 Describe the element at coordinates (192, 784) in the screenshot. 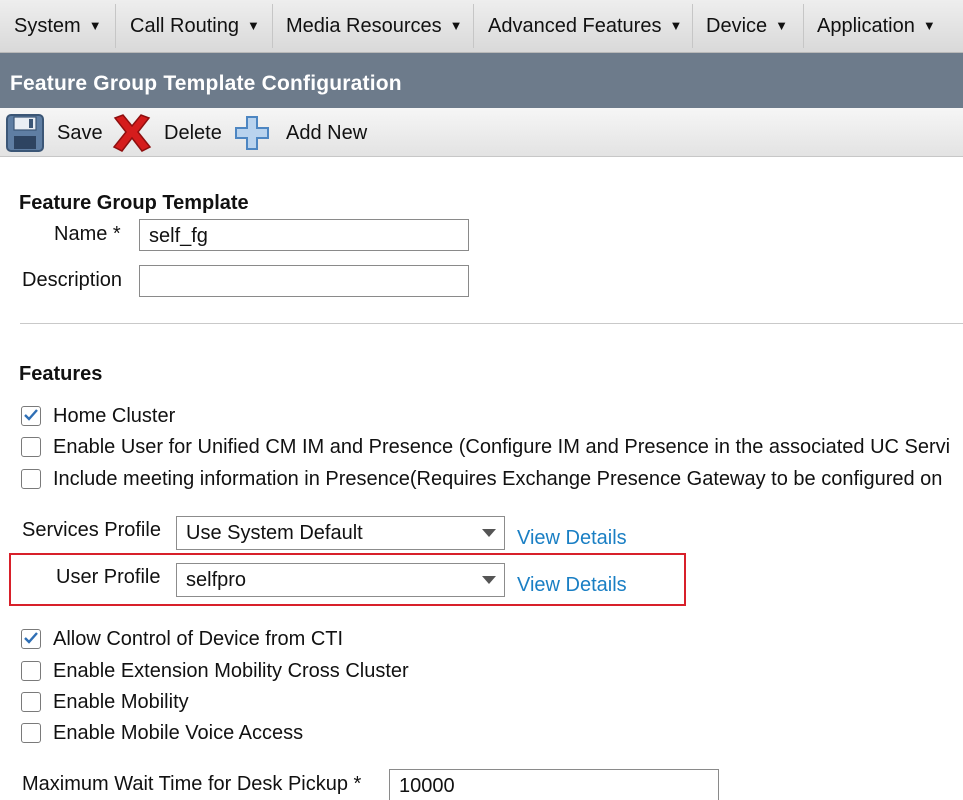

I see `max-wait-time-label: Maximum Wait Time for Desk Pickup *` at that location.